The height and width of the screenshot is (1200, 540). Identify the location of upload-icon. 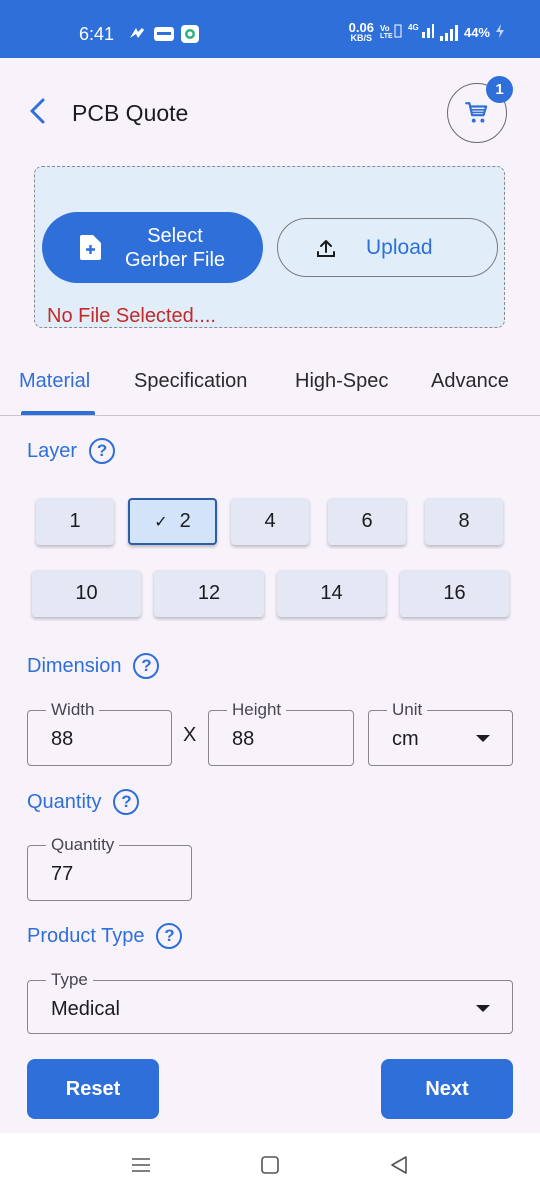
(326, 248).